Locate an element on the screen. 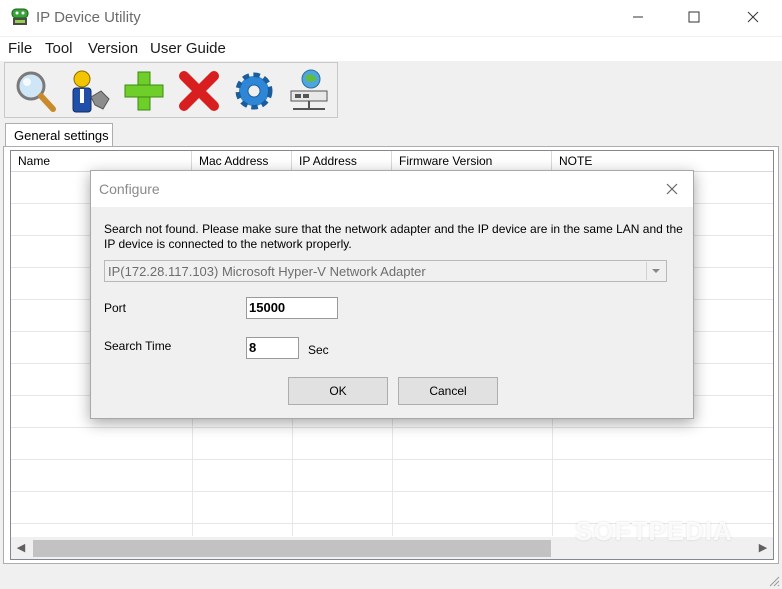 The image size is (782, 589). column-header-ip-address: IP Address is located at coordinates (342, 161).